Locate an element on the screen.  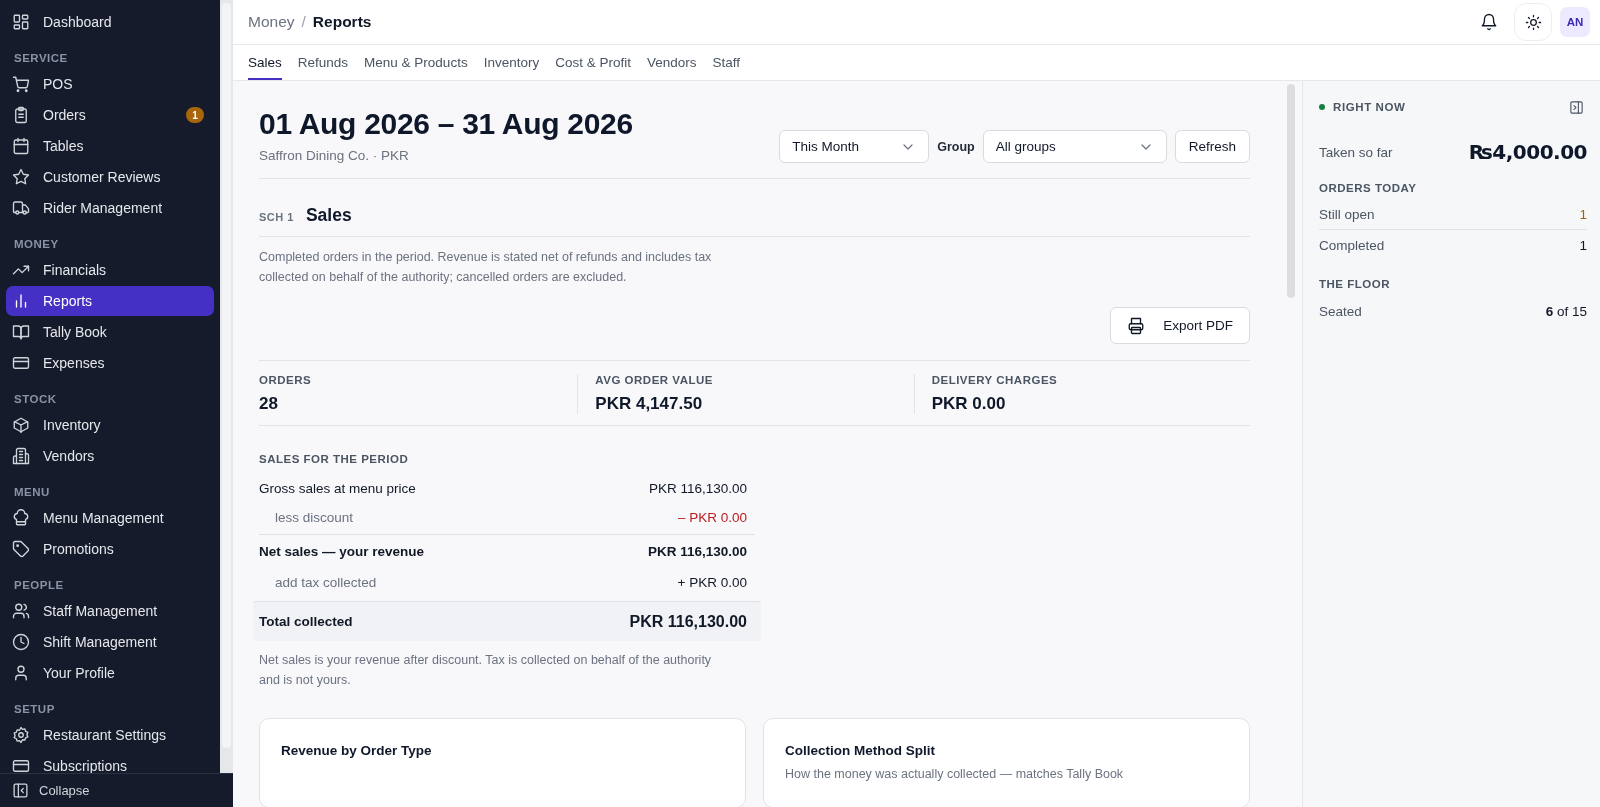
kpi-value: 28 is located at coordinates (269, 404).